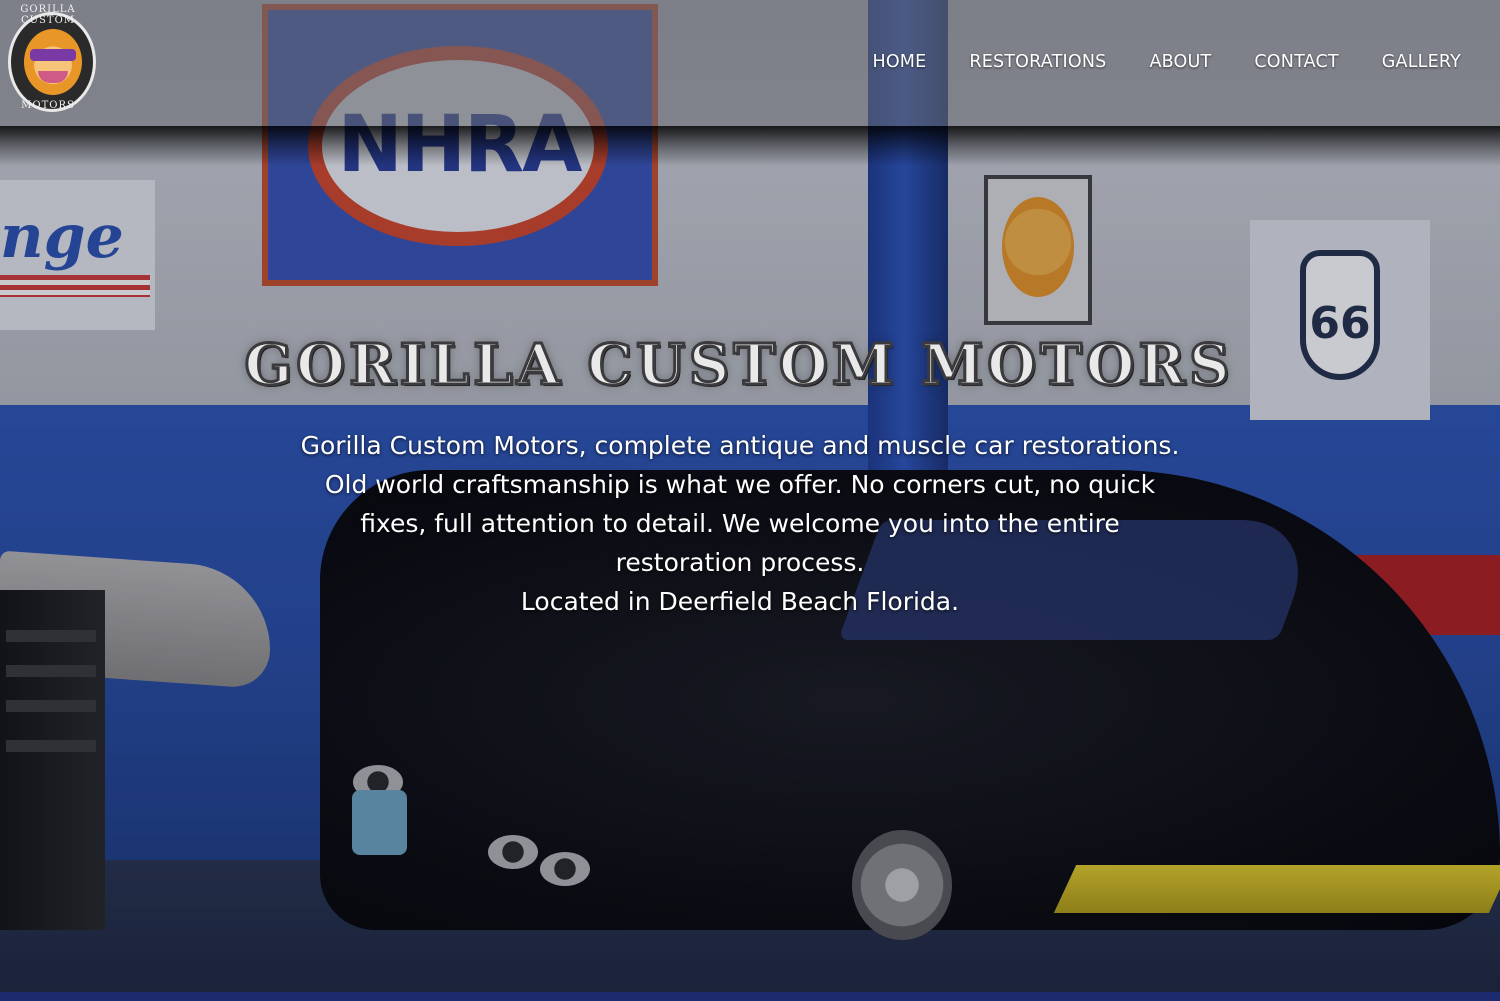 This screenshot has width=1500, height=1001. I want to click on hero-title: GORILLA CUSTOM MOTORS, so click(738, 365).